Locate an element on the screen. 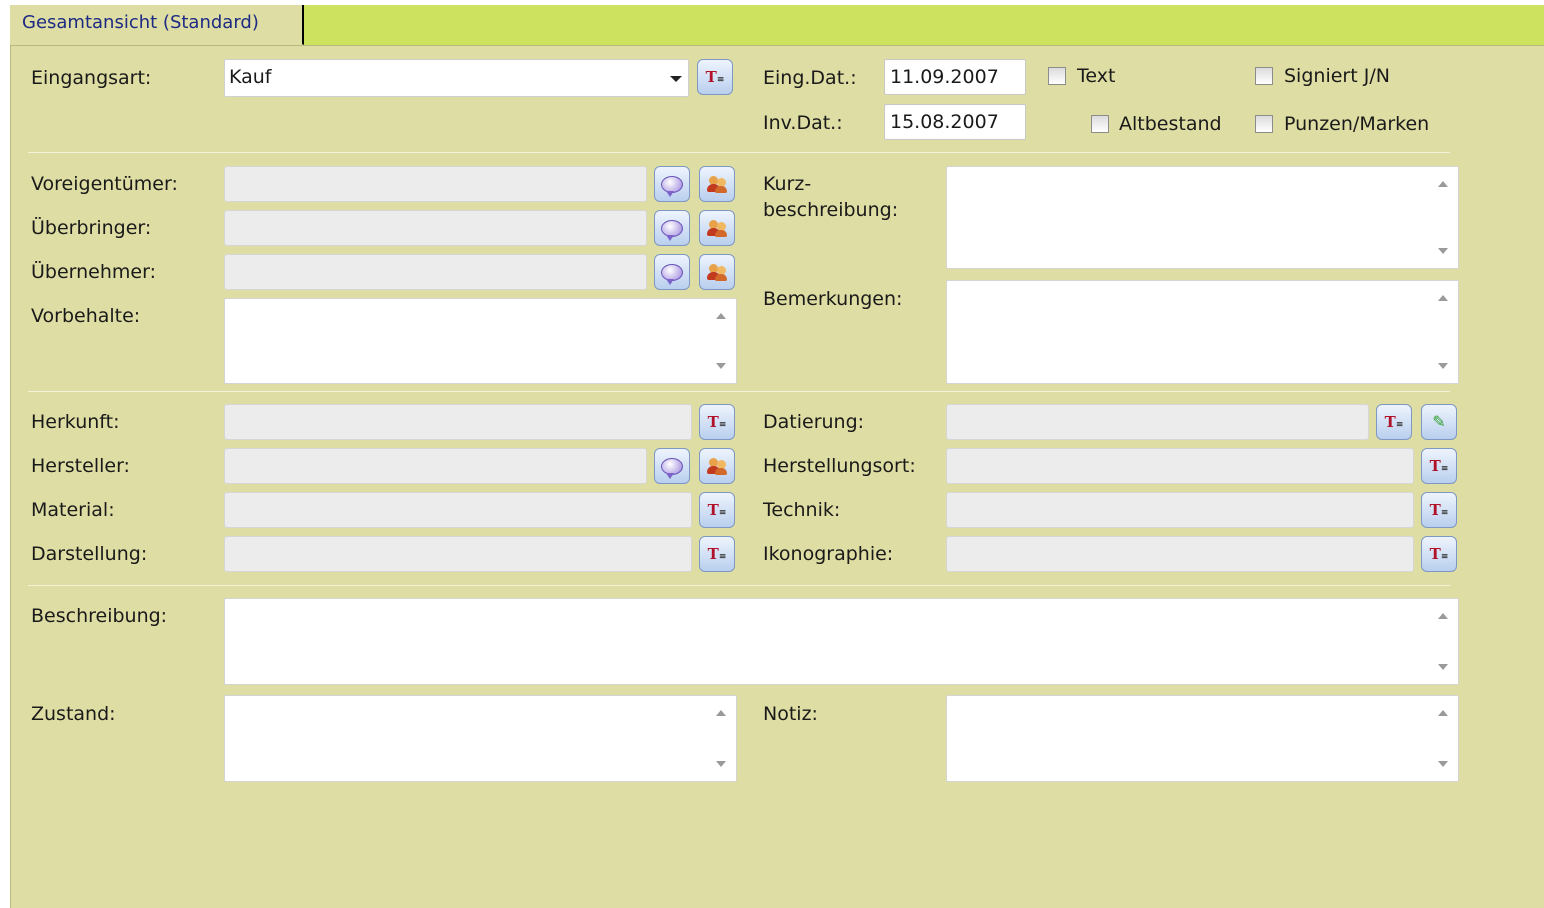 This screenshot has height=908, width=1544. voreigentuemer-person-button is located at coordinates (717, 184).